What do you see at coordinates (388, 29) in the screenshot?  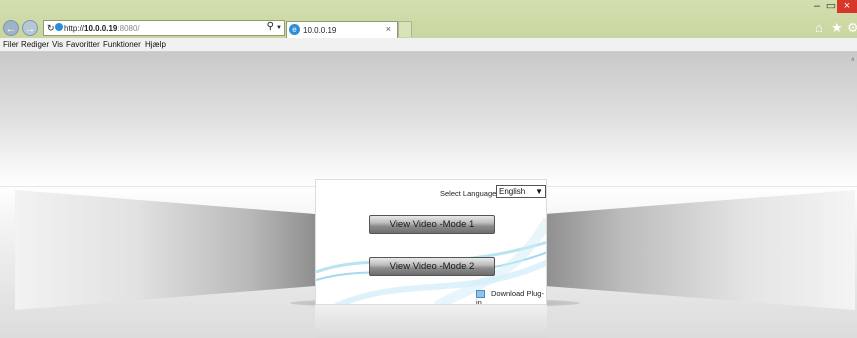 I see `tab-close-icon: ×` at bounding box center [388, 29].